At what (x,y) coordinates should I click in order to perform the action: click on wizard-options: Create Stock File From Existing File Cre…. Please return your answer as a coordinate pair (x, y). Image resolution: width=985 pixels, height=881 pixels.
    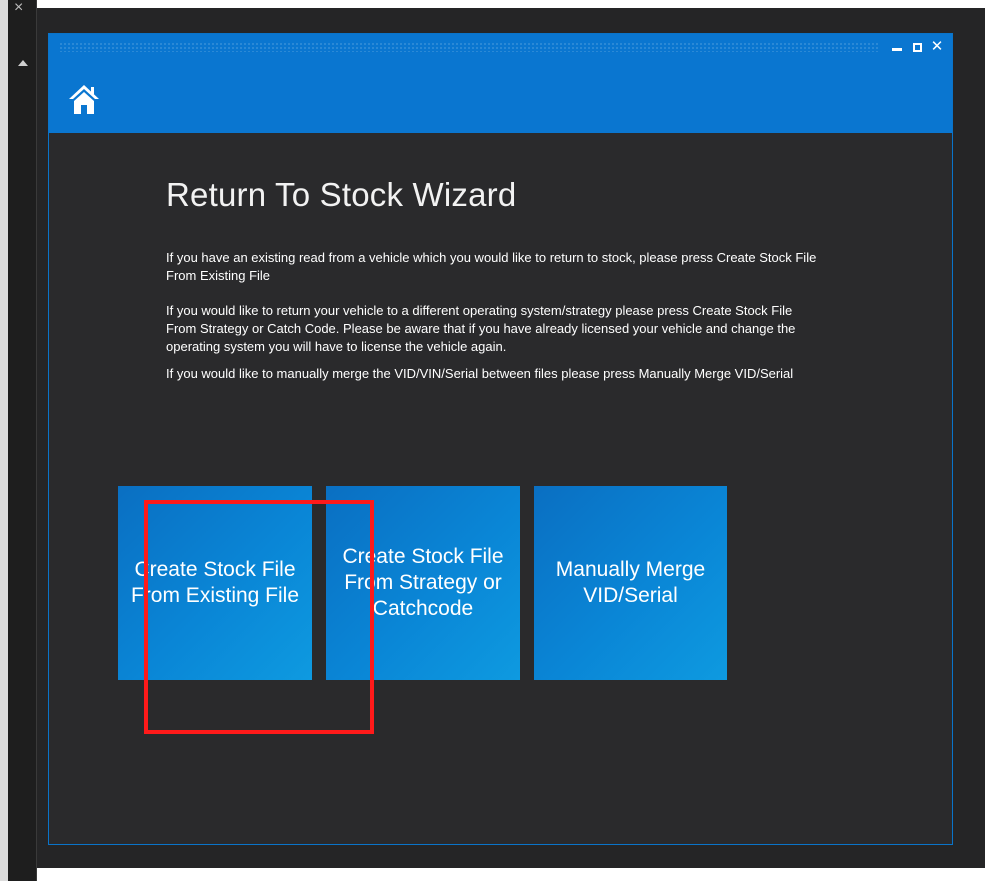
    Looking at the image, I should click on (429, 583).